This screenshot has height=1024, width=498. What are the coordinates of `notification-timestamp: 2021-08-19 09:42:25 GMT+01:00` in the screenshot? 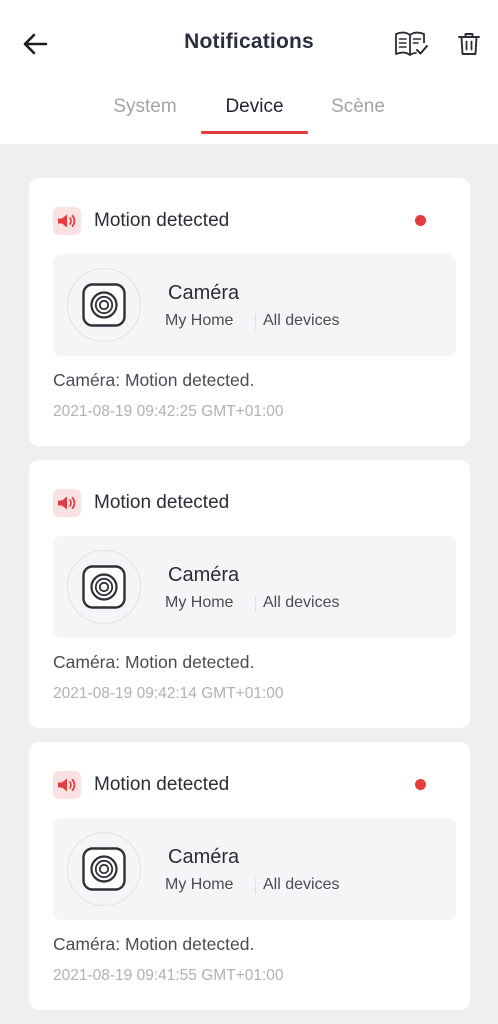 It's located at (168, 411).